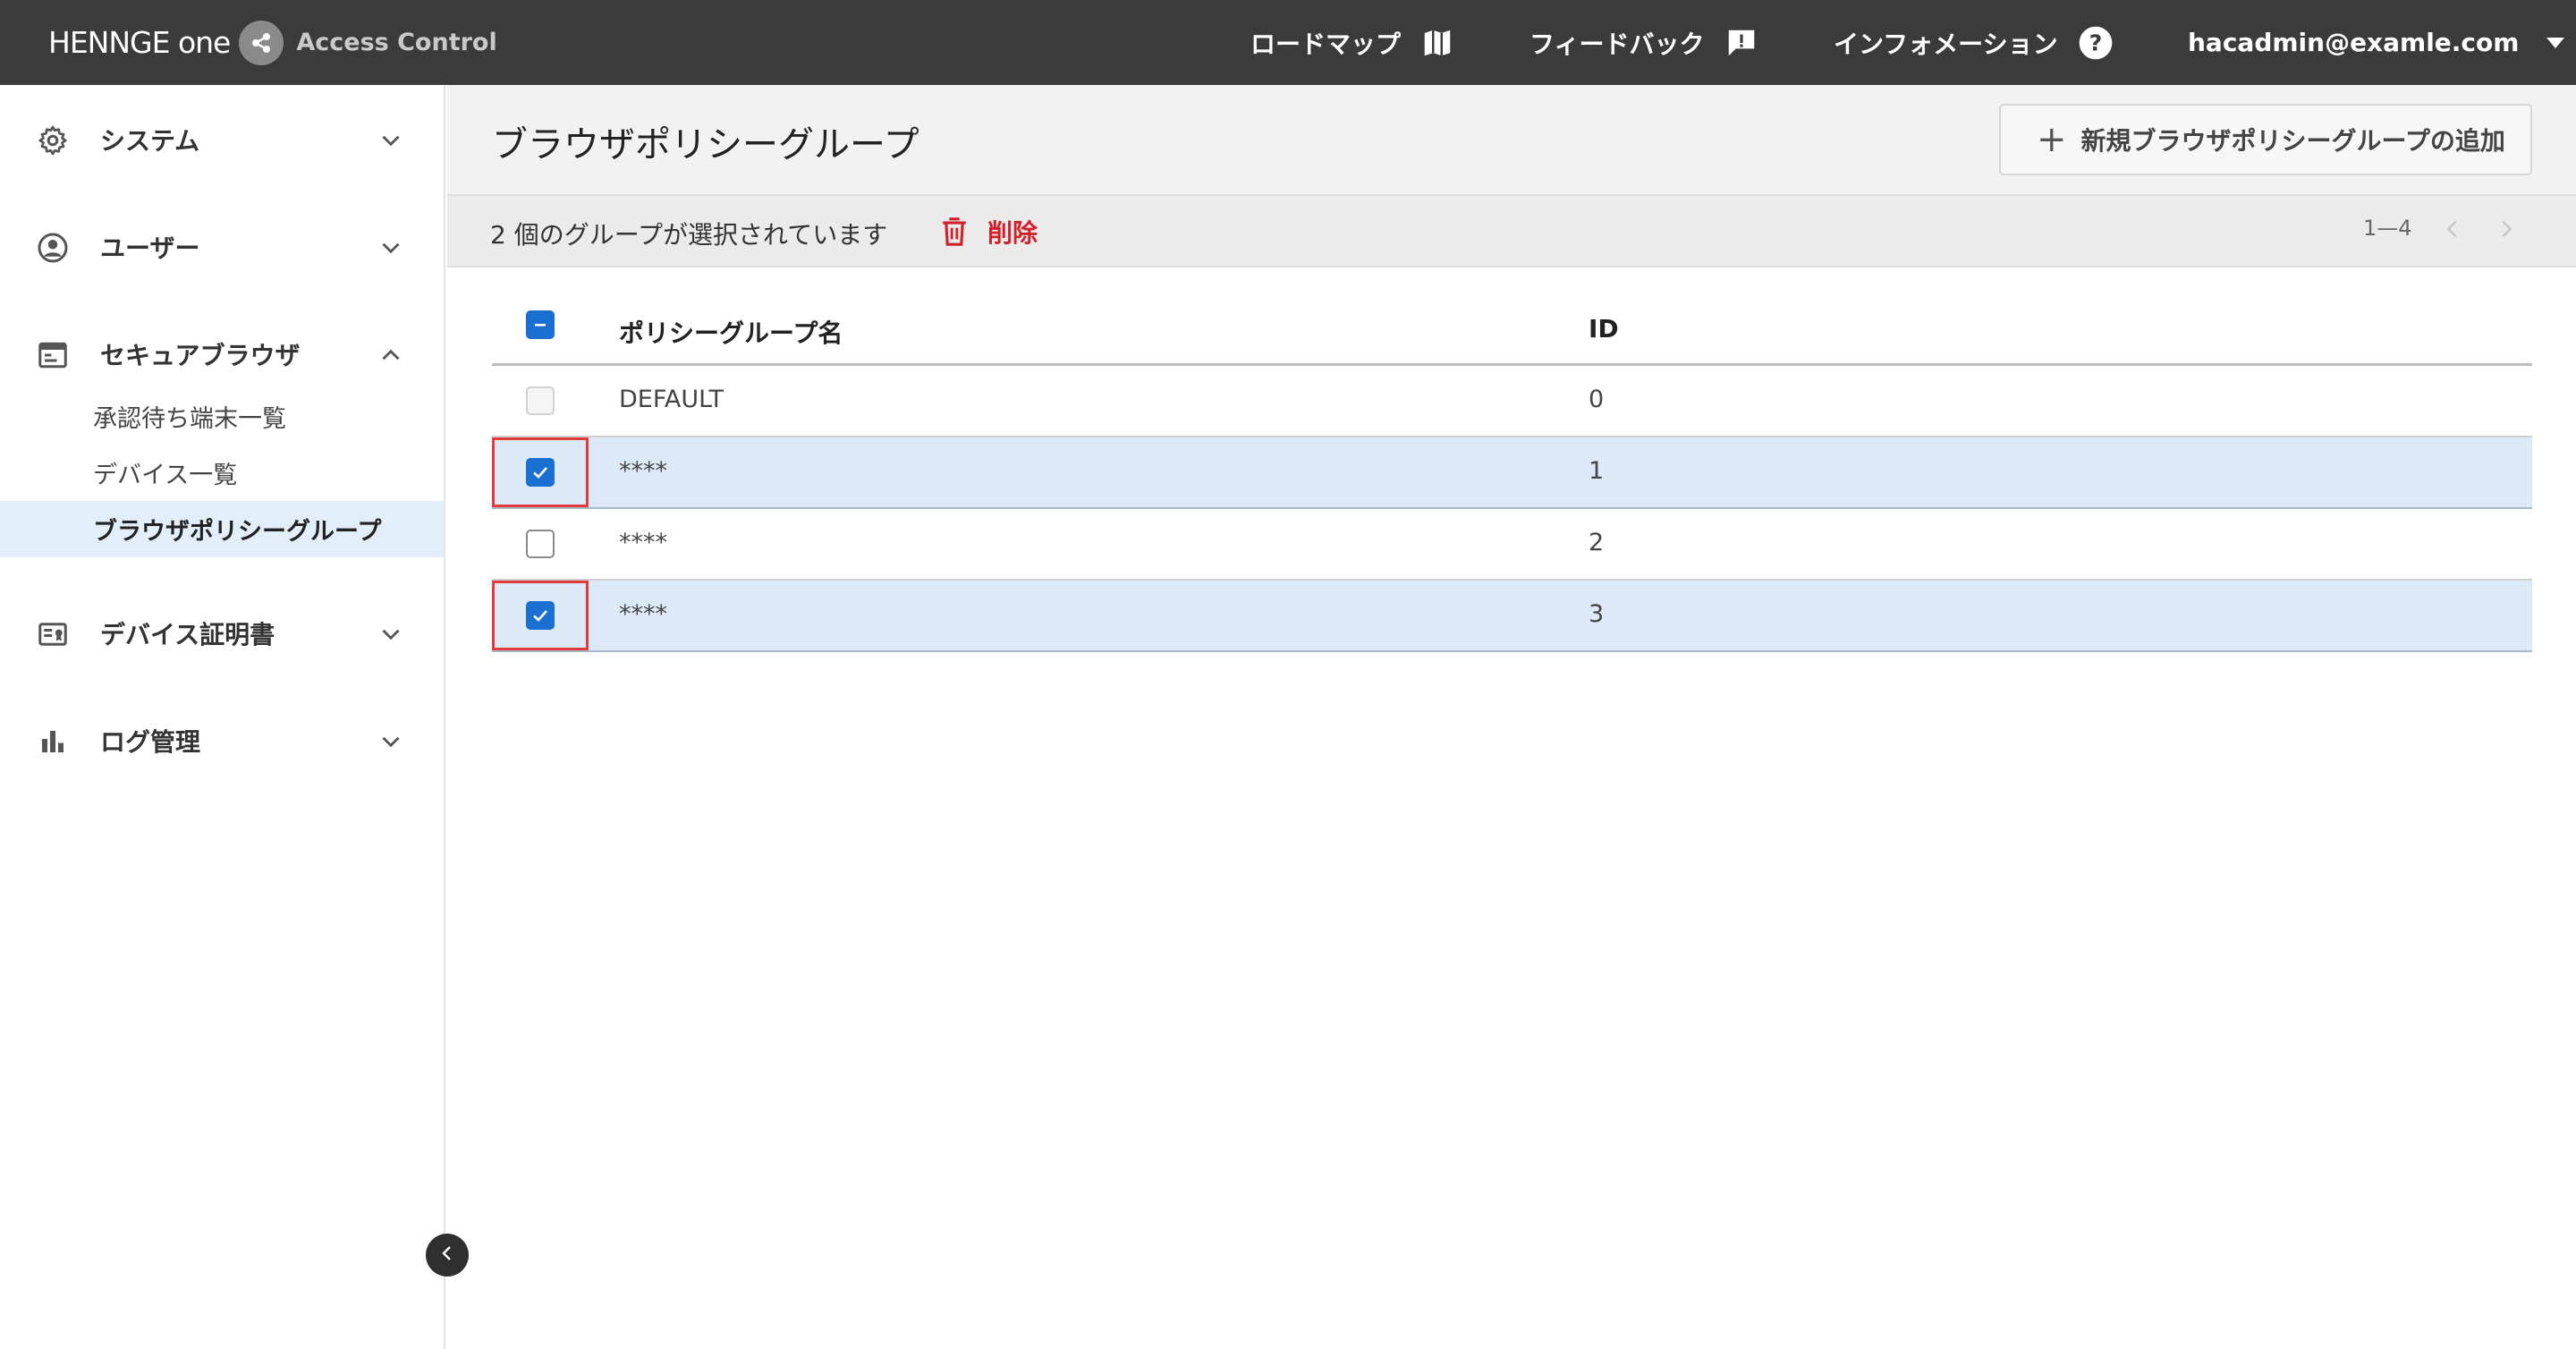 This screenshot has height=1349, width=2576. What do you see at coordinates (53, 355) in the screenshot?
I see `browser-icon` at bounding box center [53, 355].